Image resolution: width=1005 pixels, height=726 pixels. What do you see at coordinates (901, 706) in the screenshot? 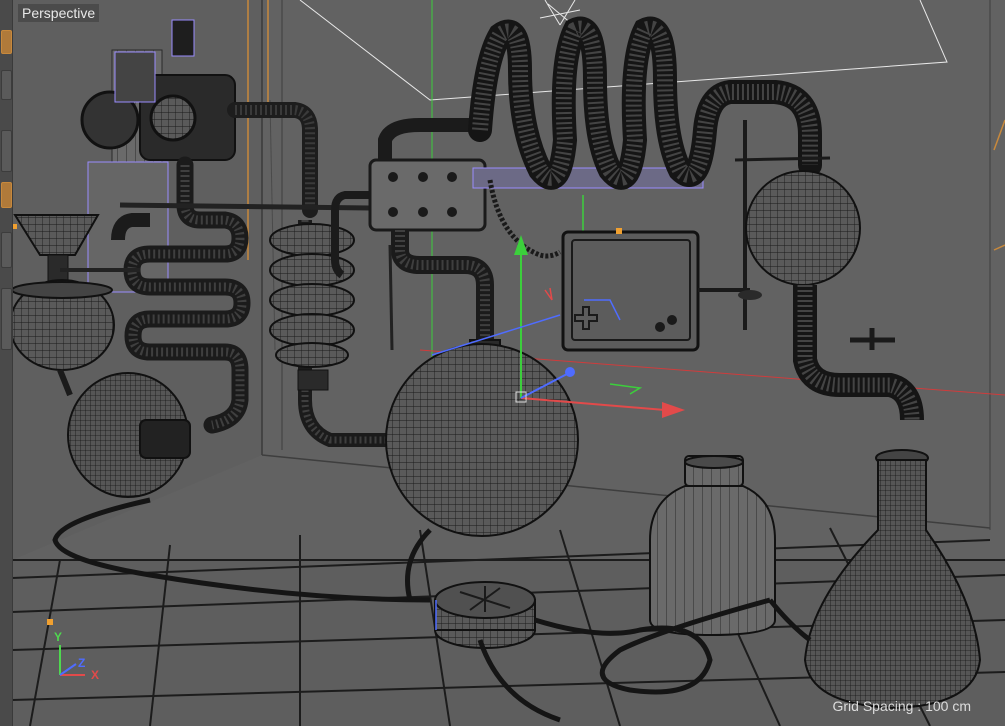
I see `grid-spacing-label: Grid Spacing : 100 cm` at bounding box center [901, 706].